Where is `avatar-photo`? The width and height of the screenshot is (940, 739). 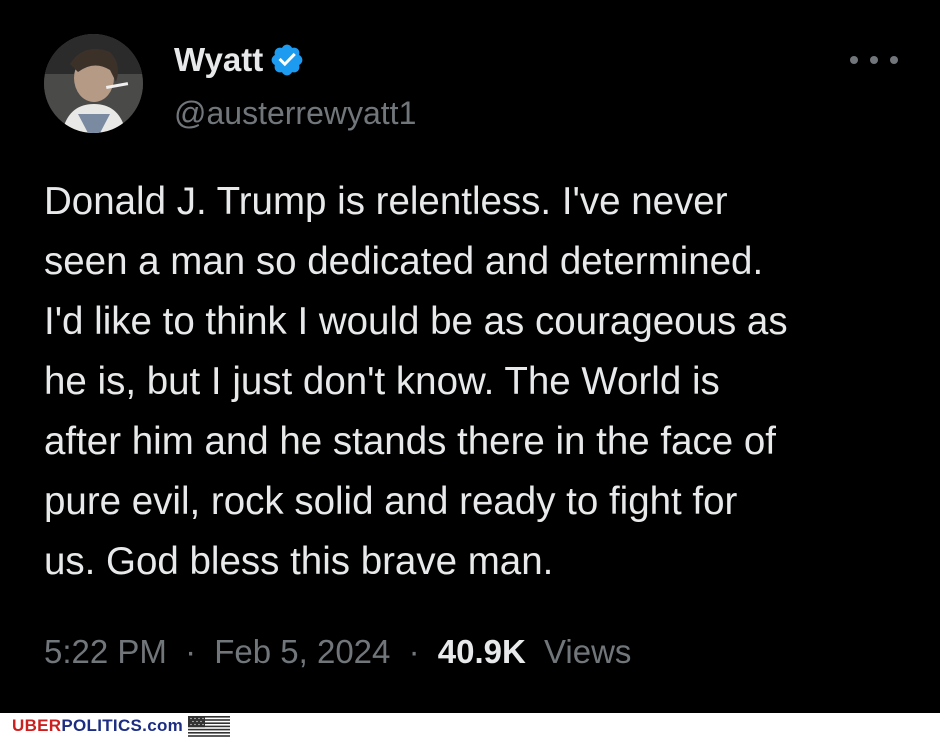 avatar-photo is located at coordinates (93, 83).